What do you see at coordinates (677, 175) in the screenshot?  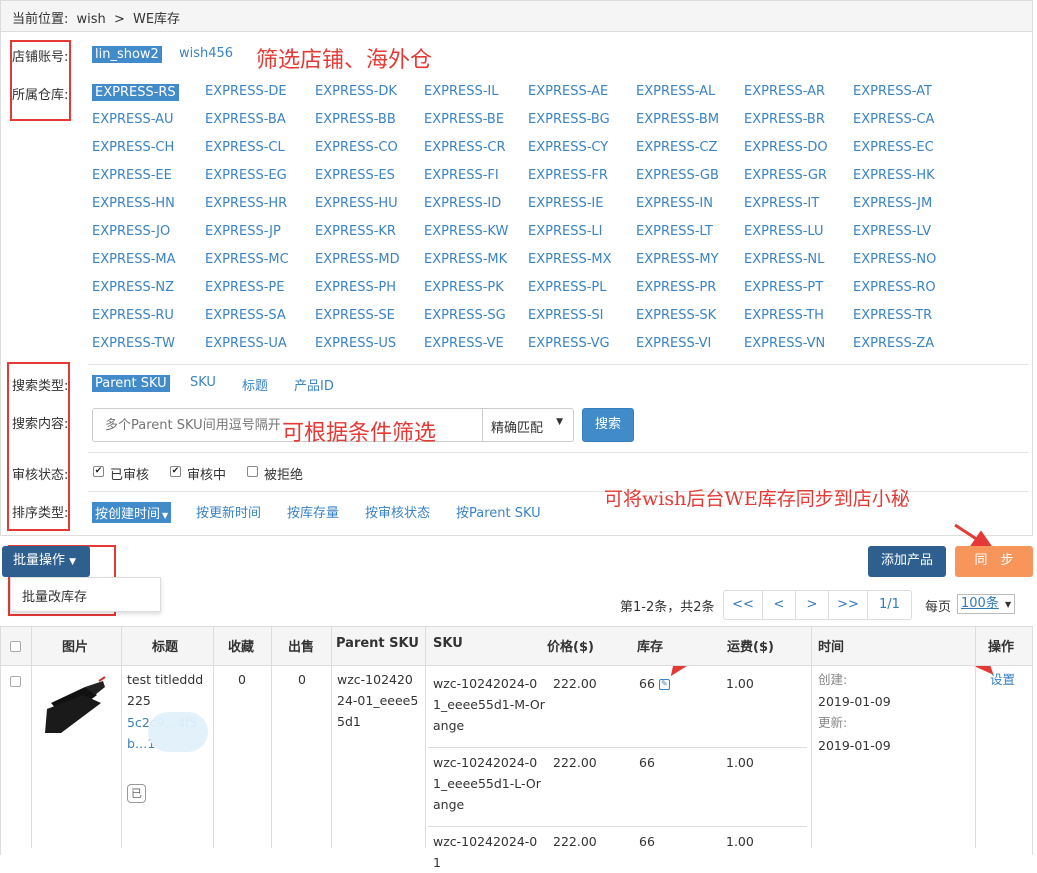 I see `warehouse-option: EXPRESS-GB` at bounding box center [677, 175].